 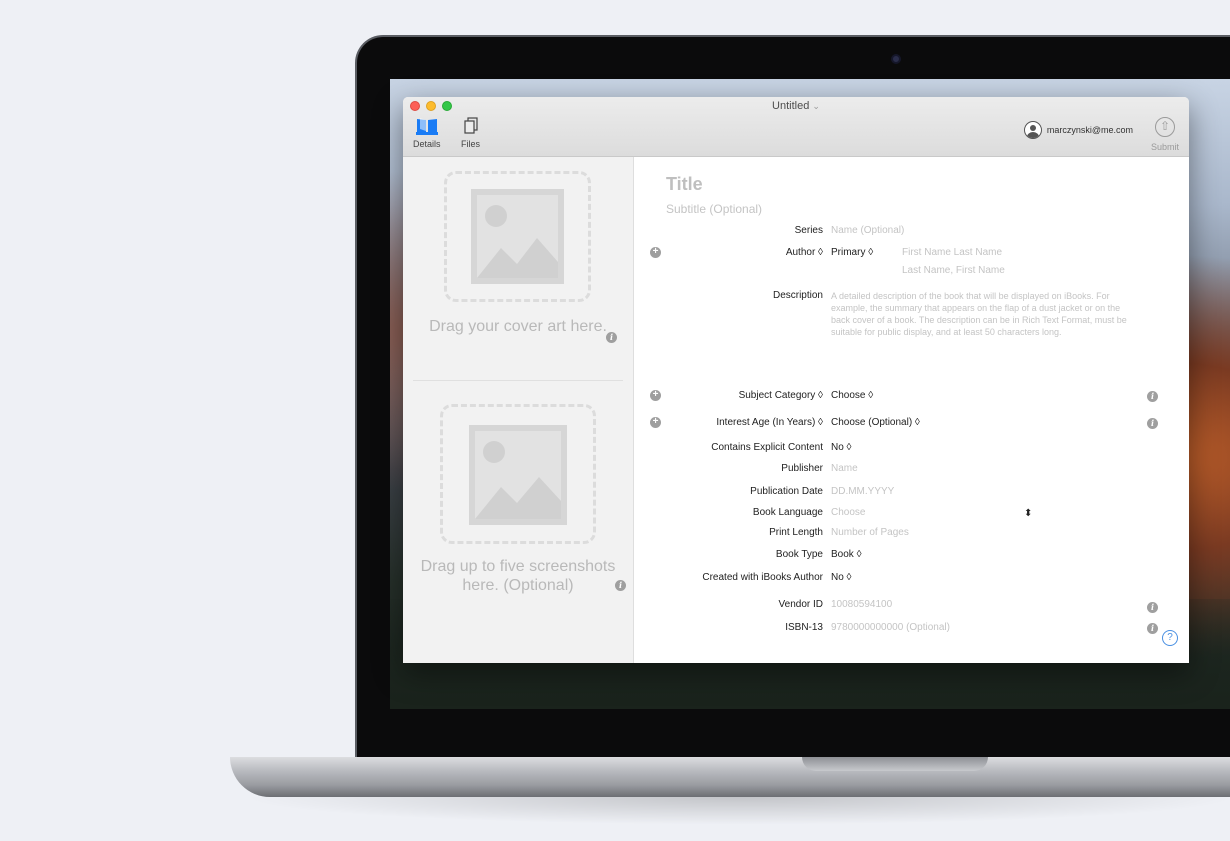 What do you see at coordinates (796, 532) in the screenshot?
I see `print-length-label: Print Length` at bounding box center [796, 532].